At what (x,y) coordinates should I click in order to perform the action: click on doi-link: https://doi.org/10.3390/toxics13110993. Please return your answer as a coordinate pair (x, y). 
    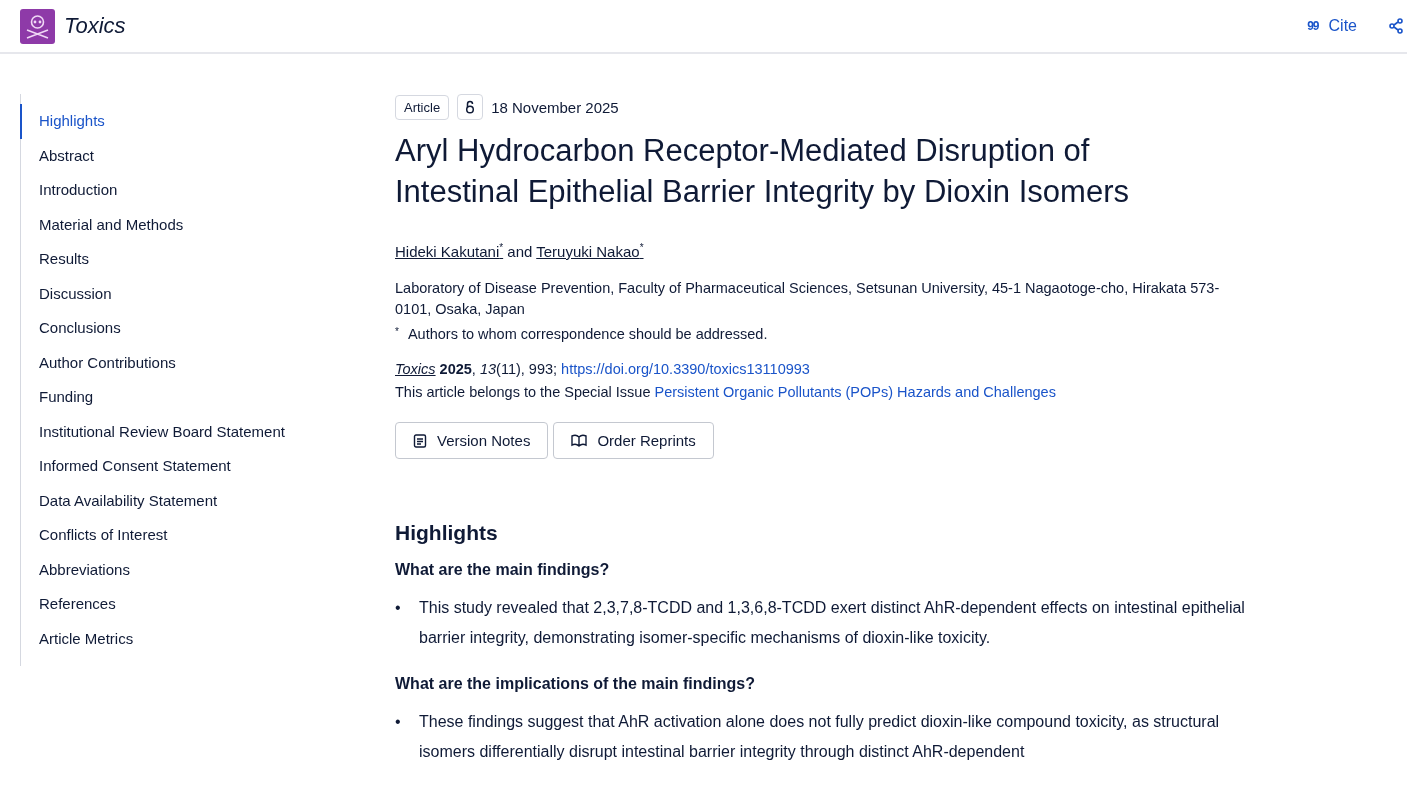
    Looking at the image, I should click on (685, 369).